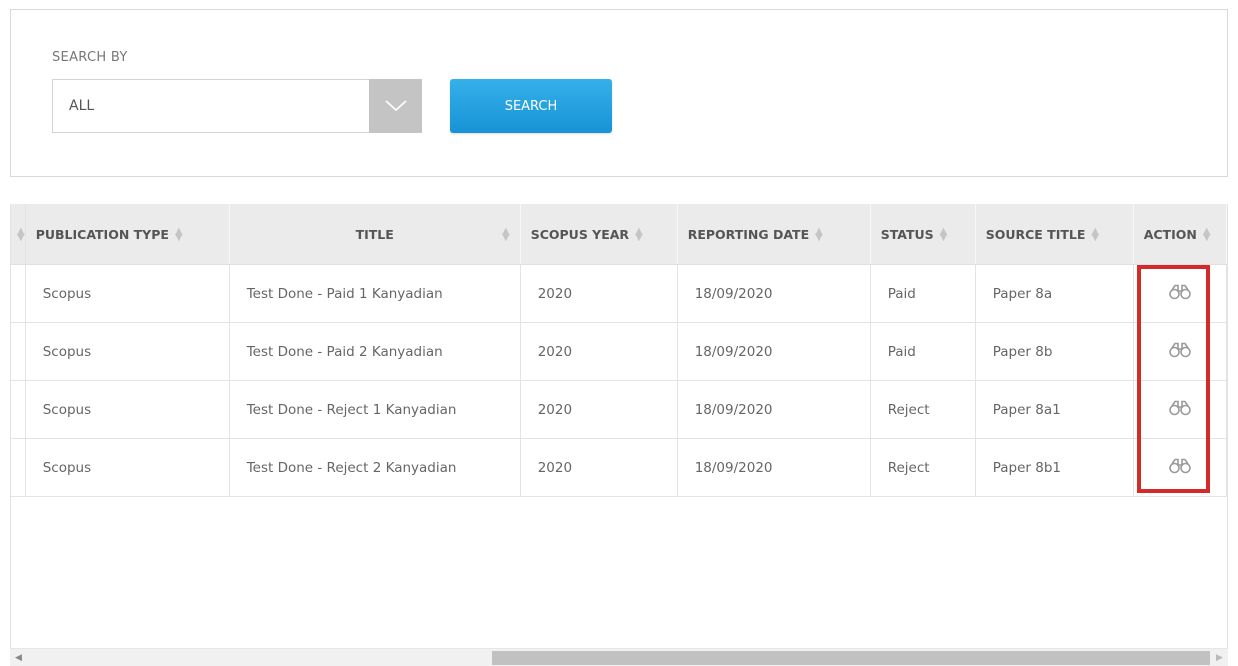 The width and height of the screenshot is (1238, 666). Describe the element at coordinates (1219, 657) in the screenshot. I see `scroll-right-icon: ▶` at that location.